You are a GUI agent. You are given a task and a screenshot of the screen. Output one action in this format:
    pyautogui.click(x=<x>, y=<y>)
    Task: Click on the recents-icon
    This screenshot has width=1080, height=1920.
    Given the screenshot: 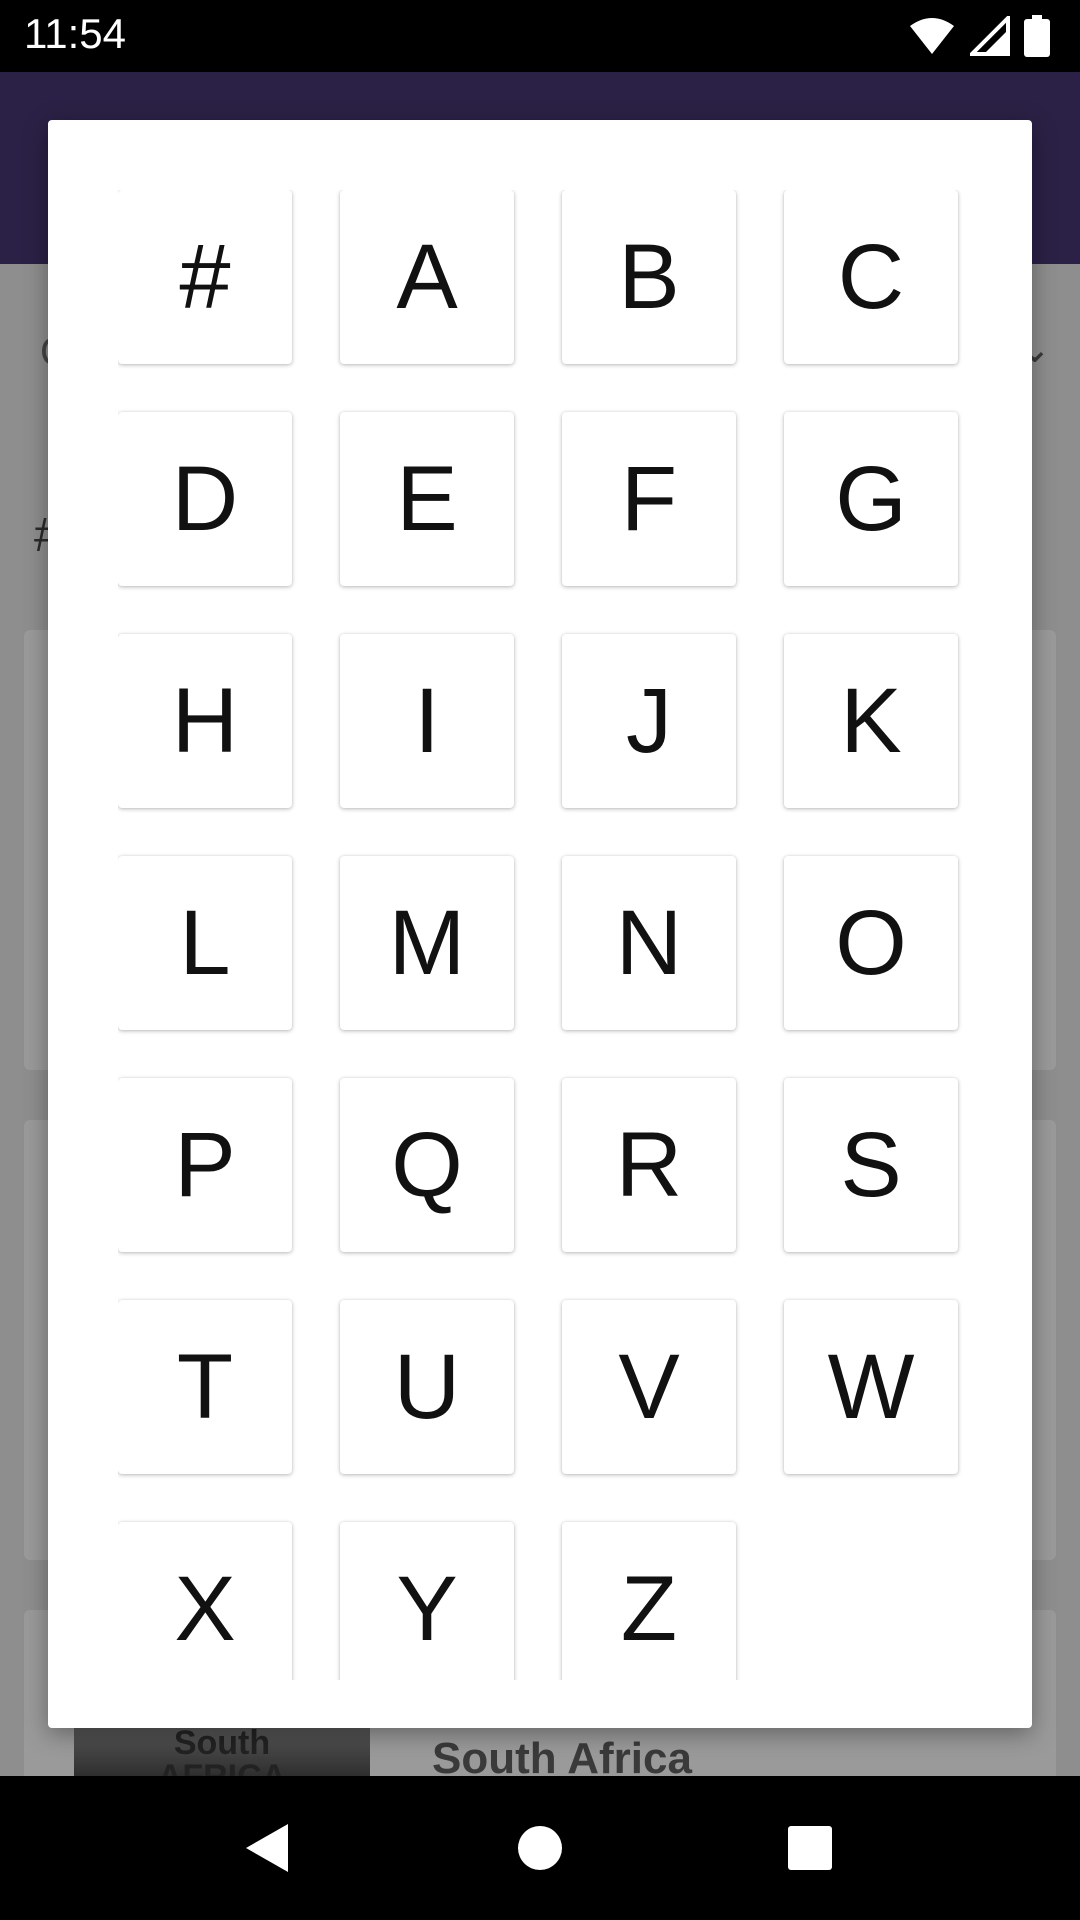 What is the action you would take?
    pyautogui.click(x=810, y=1848)
    